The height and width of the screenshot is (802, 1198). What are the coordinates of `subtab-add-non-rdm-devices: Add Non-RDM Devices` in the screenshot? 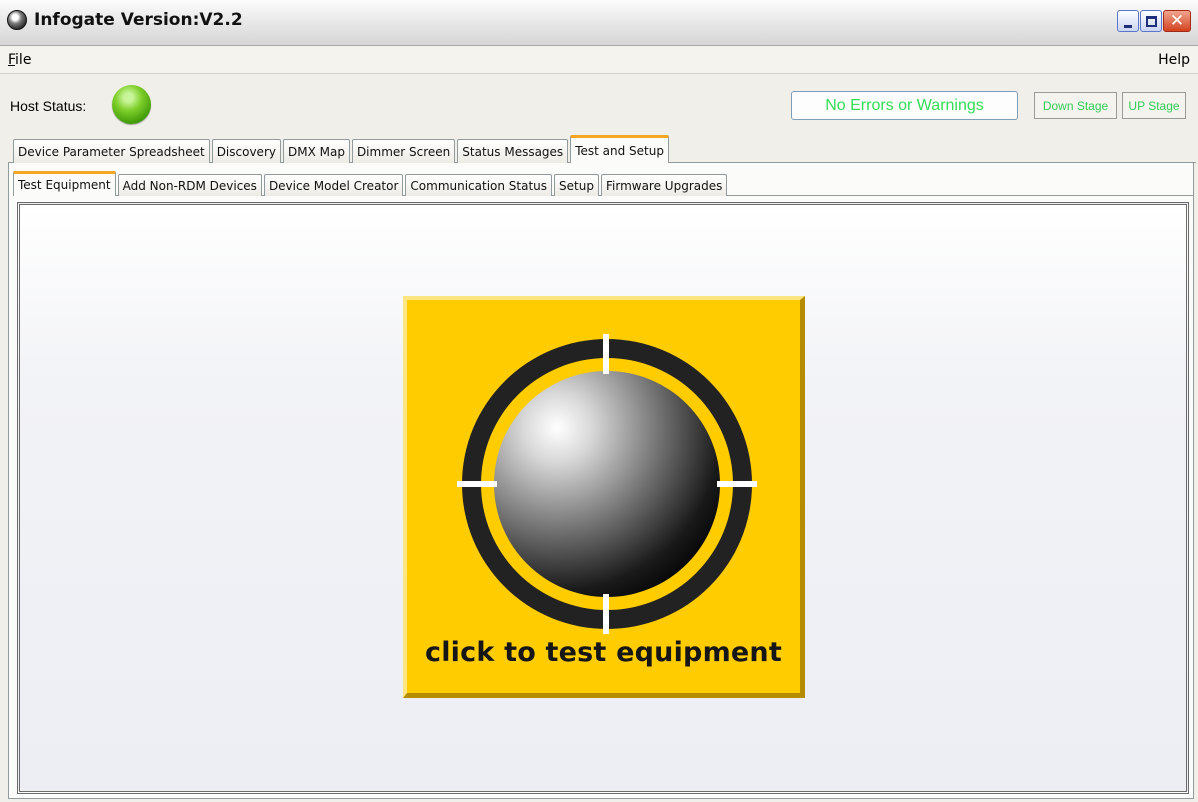 It's located at (189, 185).